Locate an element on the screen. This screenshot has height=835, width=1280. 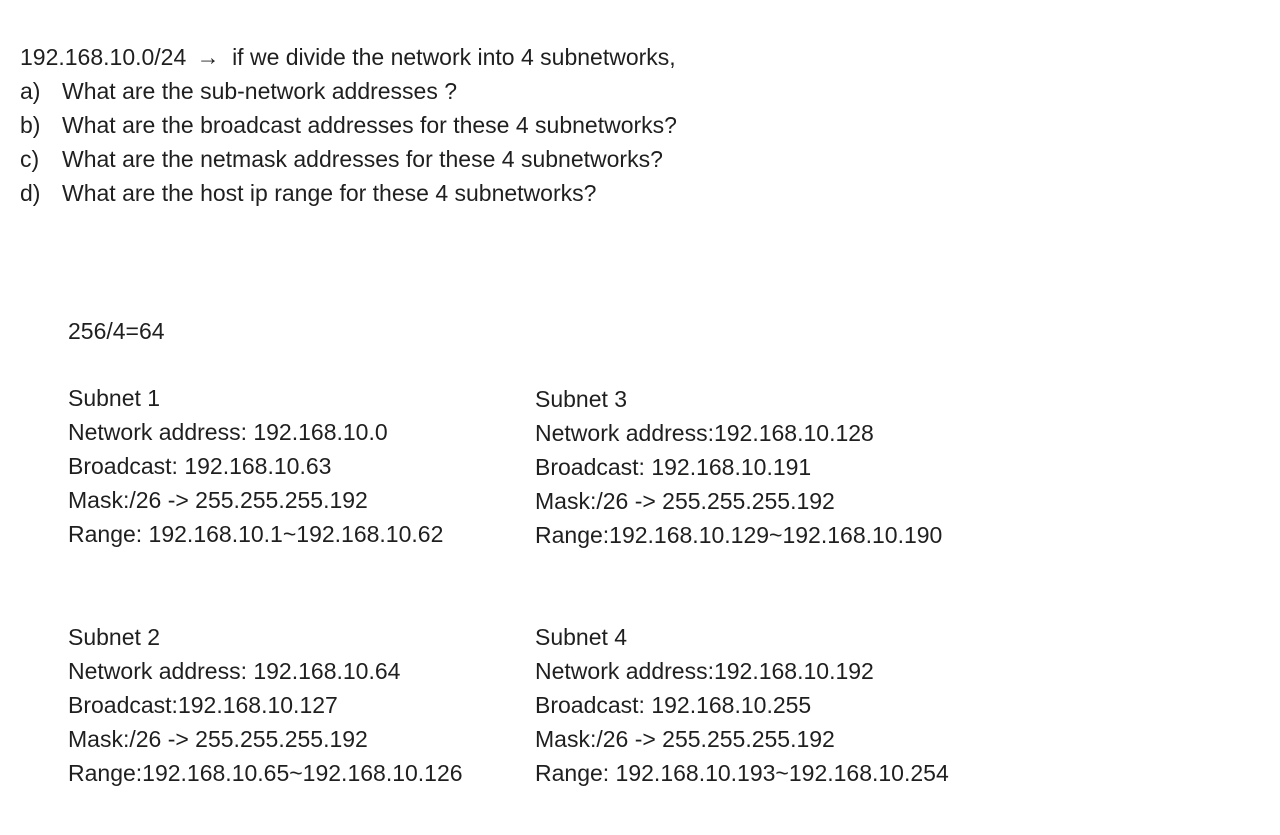
broadcast-address: Broadcast: 192.168.10.255 is located at coordinates (673, 705).